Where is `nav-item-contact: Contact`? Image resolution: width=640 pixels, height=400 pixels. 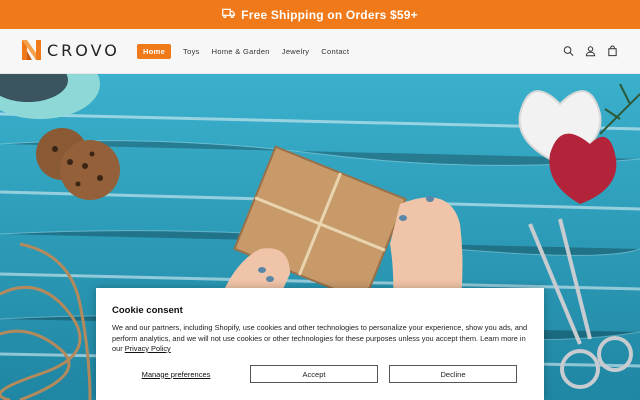 nav-item-contact: Contact is located at coordinates (335, 51).